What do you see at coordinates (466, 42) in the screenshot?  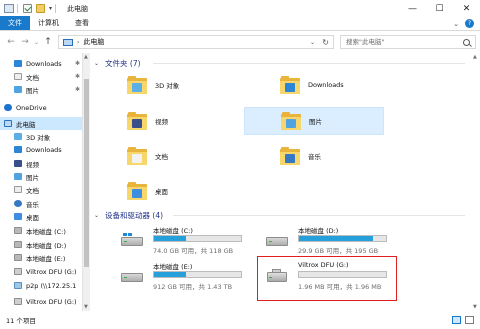 I see `search-icon` at bounding box center [466, 42].